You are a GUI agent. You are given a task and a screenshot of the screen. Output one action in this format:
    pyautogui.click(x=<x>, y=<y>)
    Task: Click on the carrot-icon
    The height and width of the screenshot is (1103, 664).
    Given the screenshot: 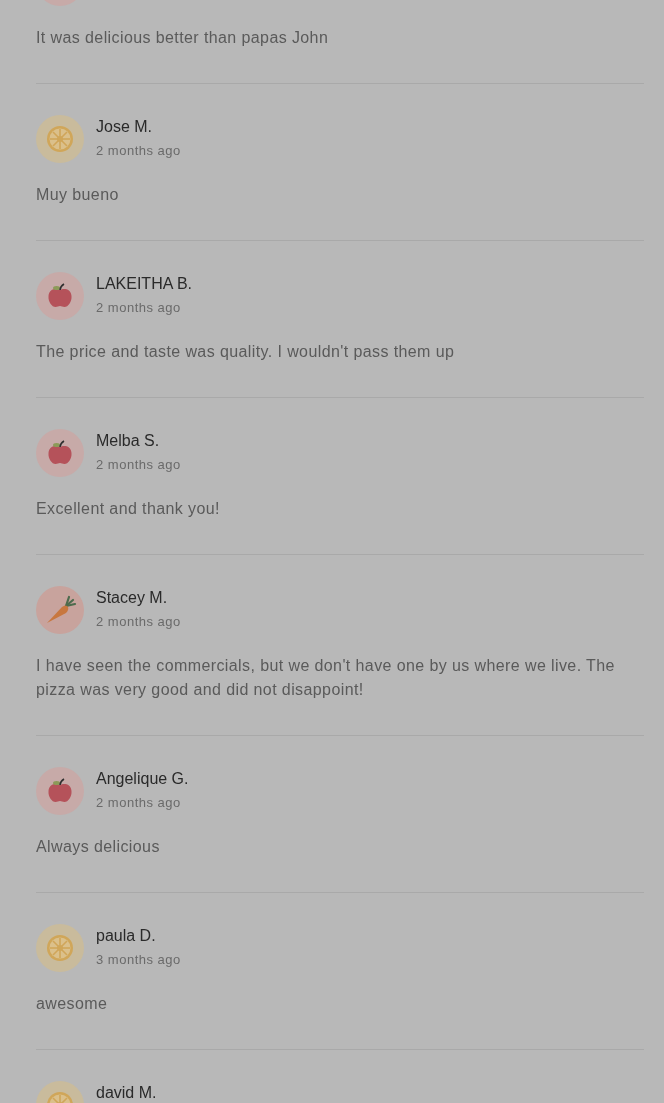 What is the action you would take?
    pyautogui.click(x=60, y=610)
    